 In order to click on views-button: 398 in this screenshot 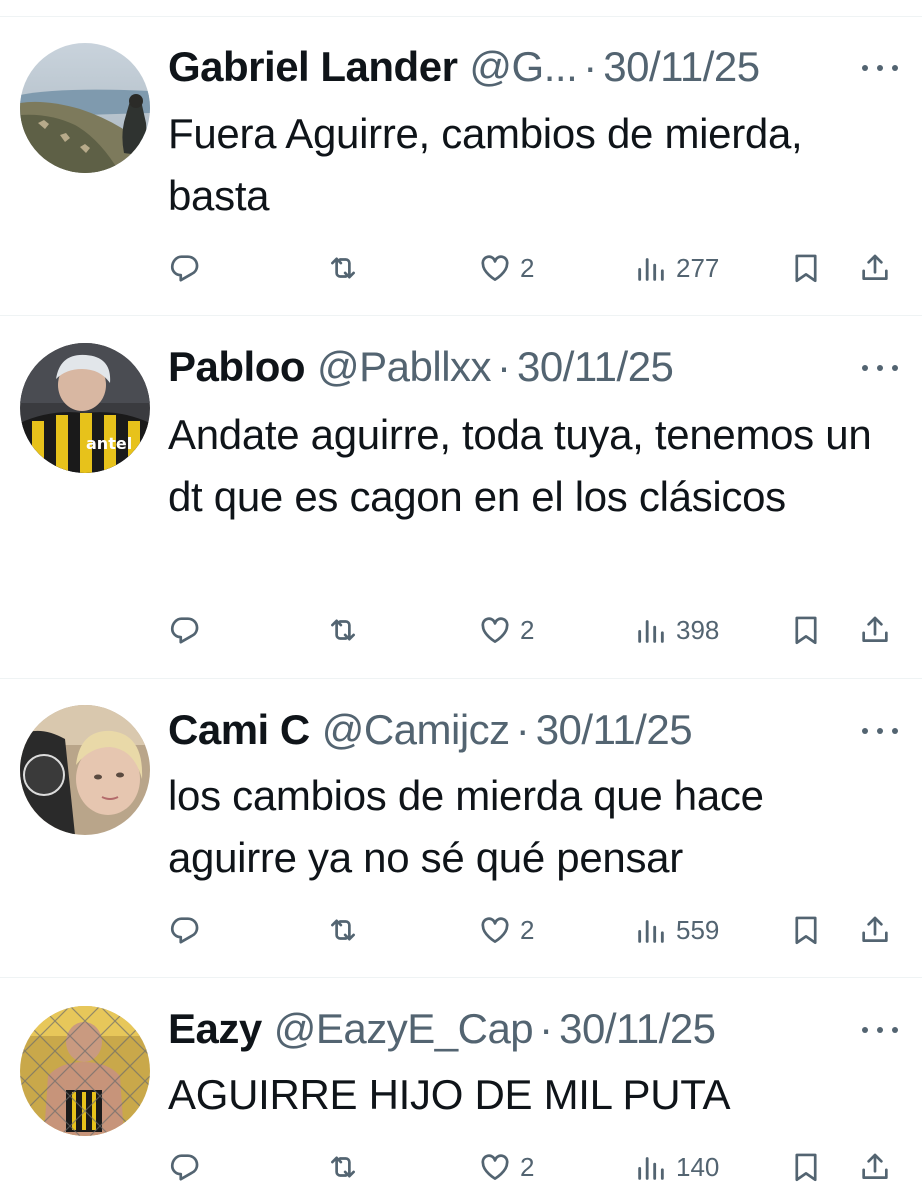, I will do `click(676, 630)`.